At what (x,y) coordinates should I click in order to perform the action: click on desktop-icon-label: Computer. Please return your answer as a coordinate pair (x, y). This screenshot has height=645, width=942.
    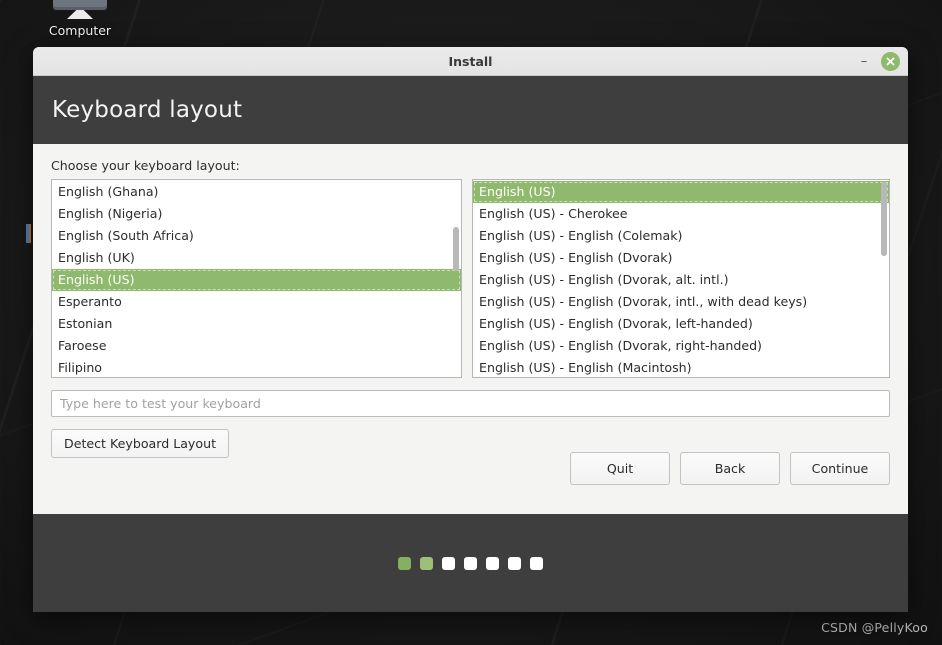
    Looking at the image, I should click on (80, 30).